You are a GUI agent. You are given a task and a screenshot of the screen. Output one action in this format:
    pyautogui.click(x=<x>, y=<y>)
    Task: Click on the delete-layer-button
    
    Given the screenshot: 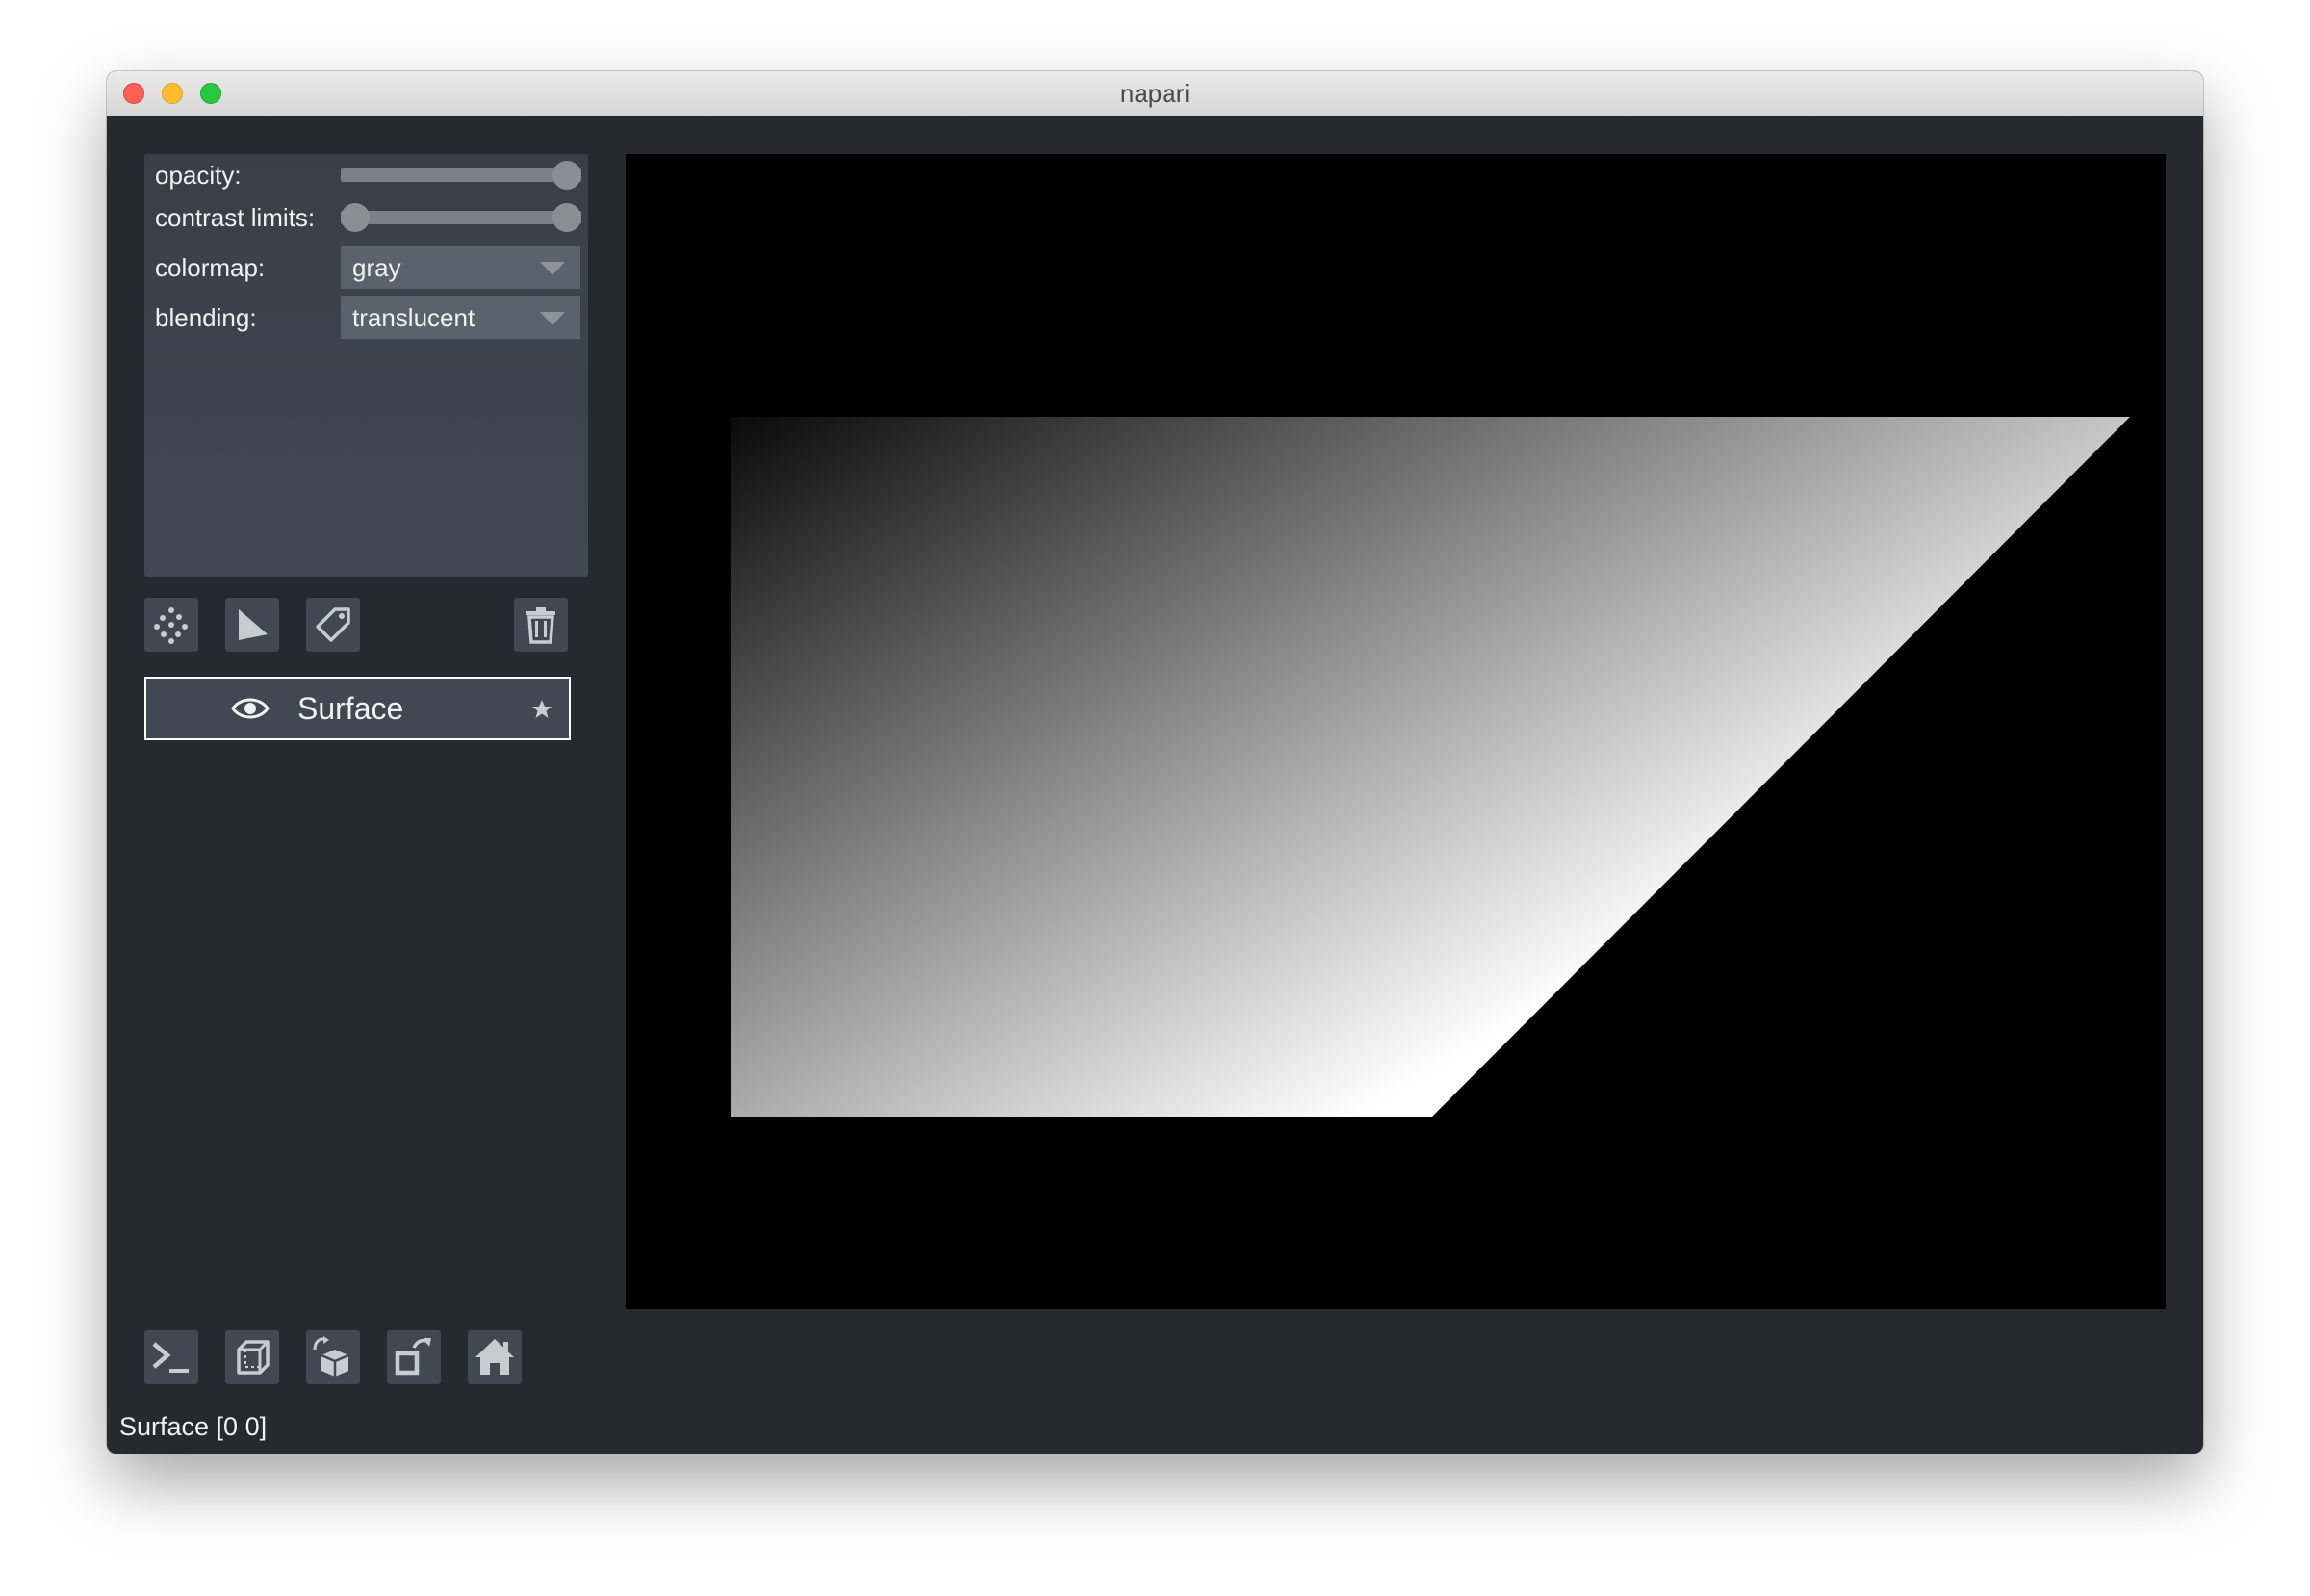 What is the action you would take?
    pyautogui.click(x=541, y=625)
    